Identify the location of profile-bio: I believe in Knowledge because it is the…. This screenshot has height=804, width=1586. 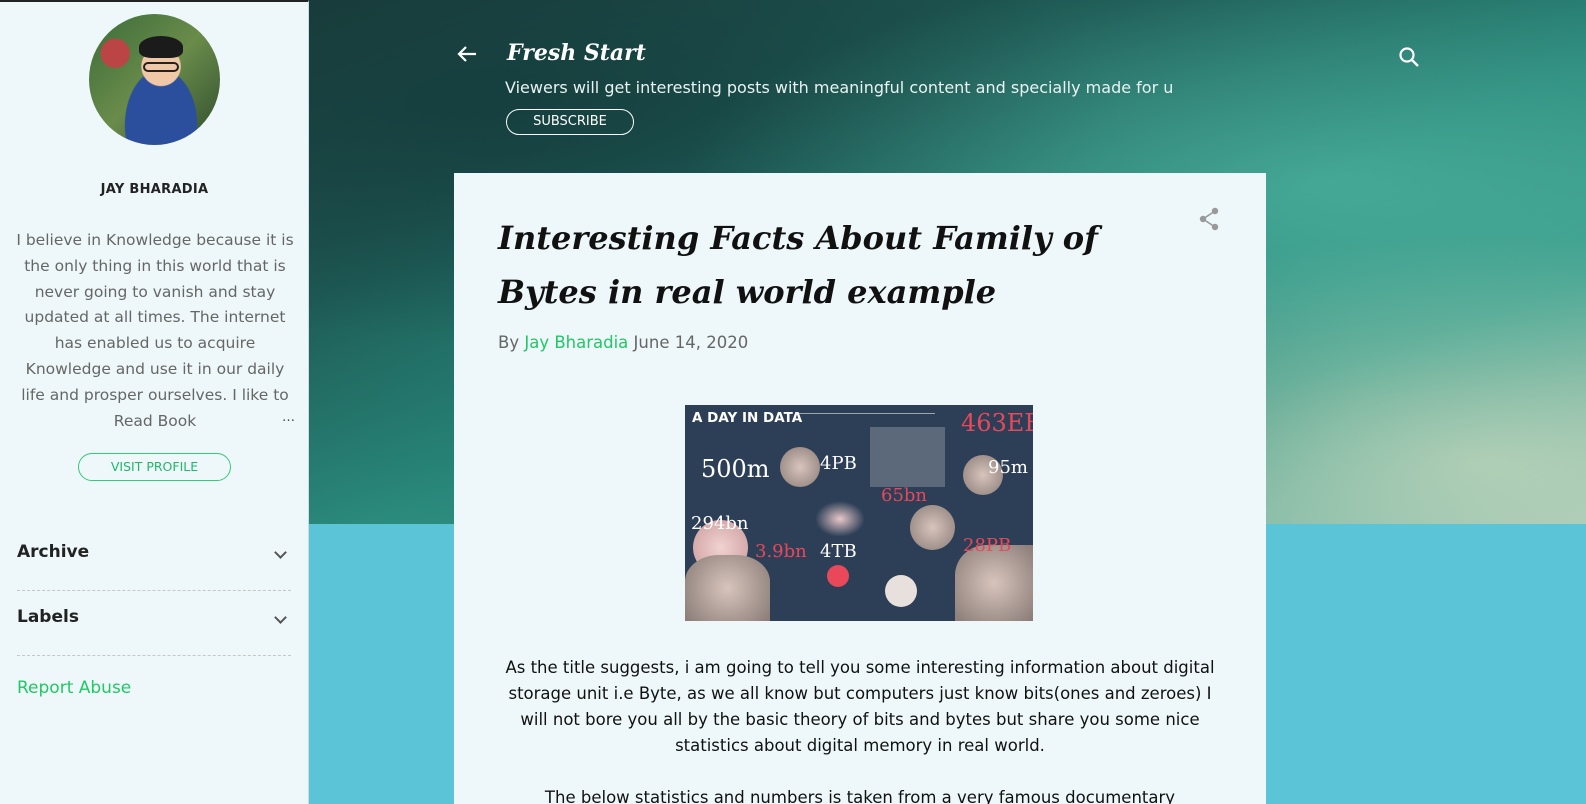
(155, 330).